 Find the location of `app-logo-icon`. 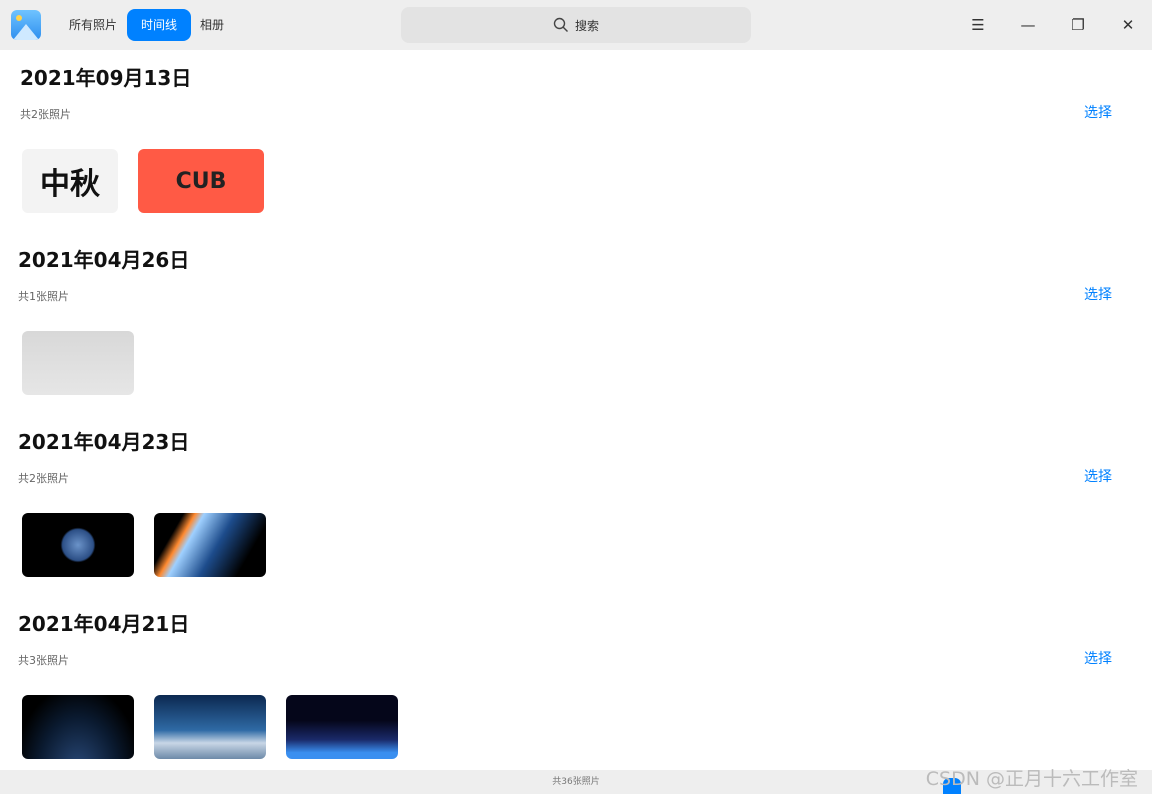

app-logo-icon is located at coordinates (26, 25).